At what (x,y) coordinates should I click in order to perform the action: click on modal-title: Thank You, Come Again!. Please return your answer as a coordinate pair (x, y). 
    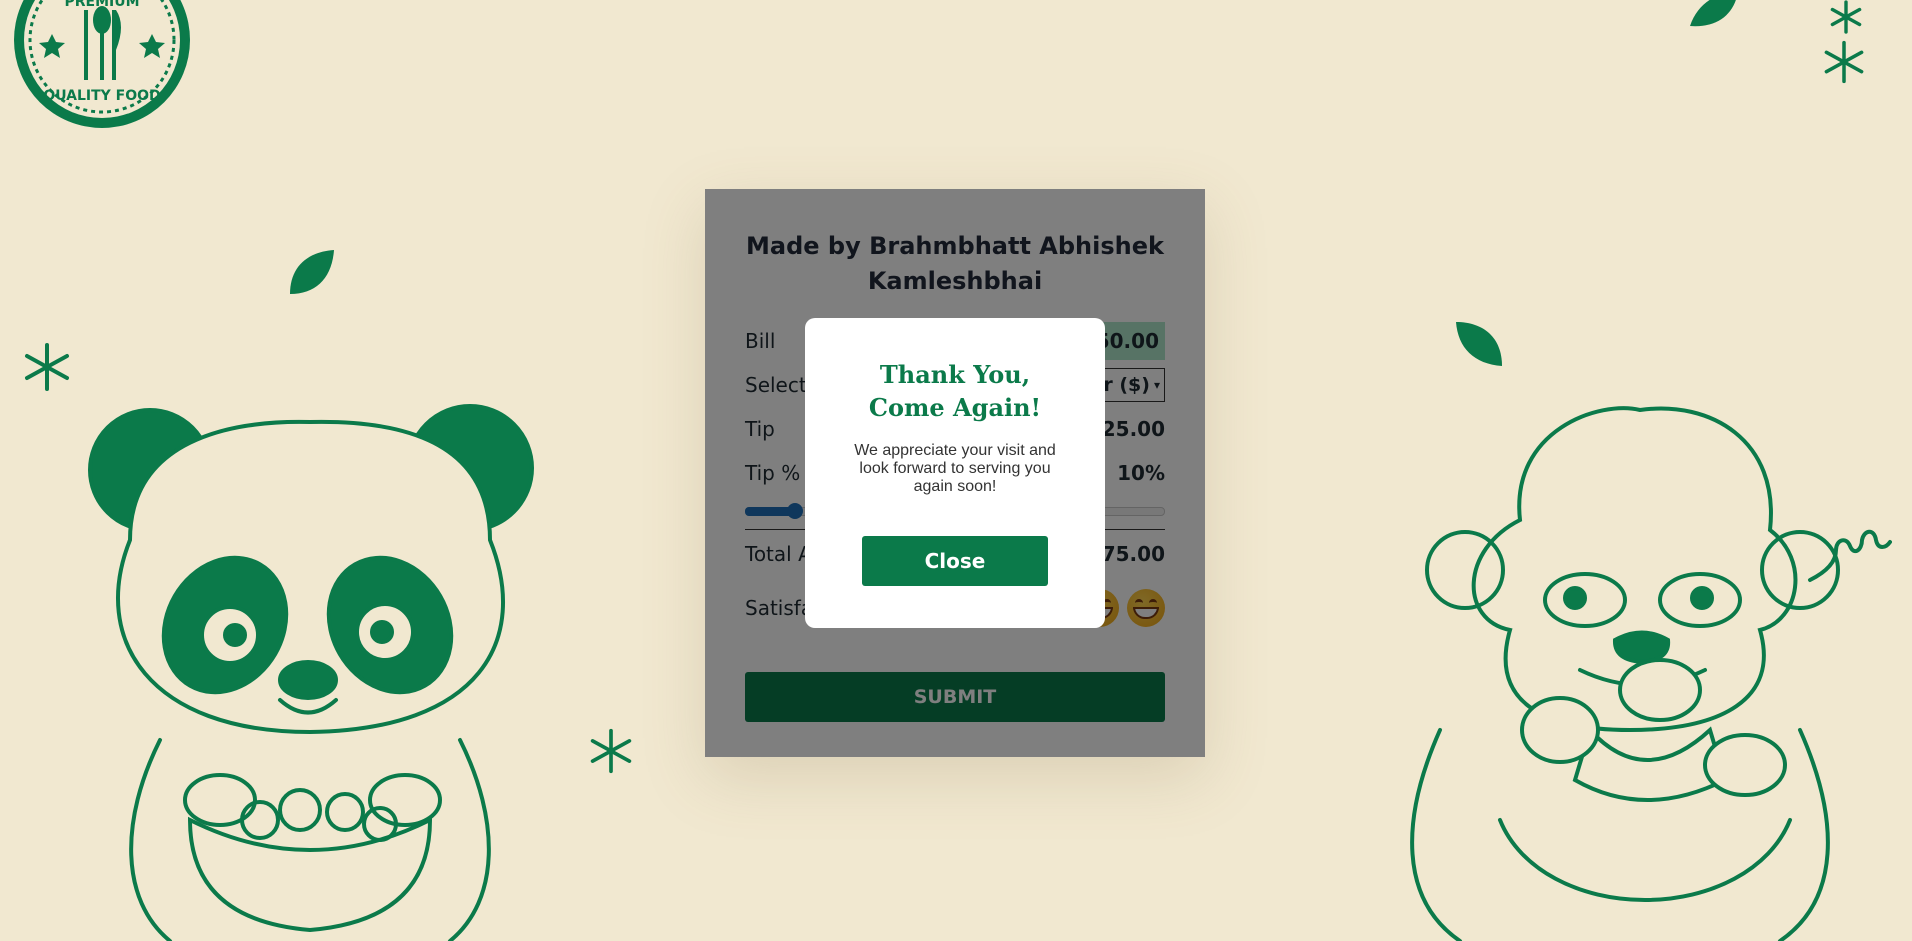
    Looking at the image, I should click on (955, 391).